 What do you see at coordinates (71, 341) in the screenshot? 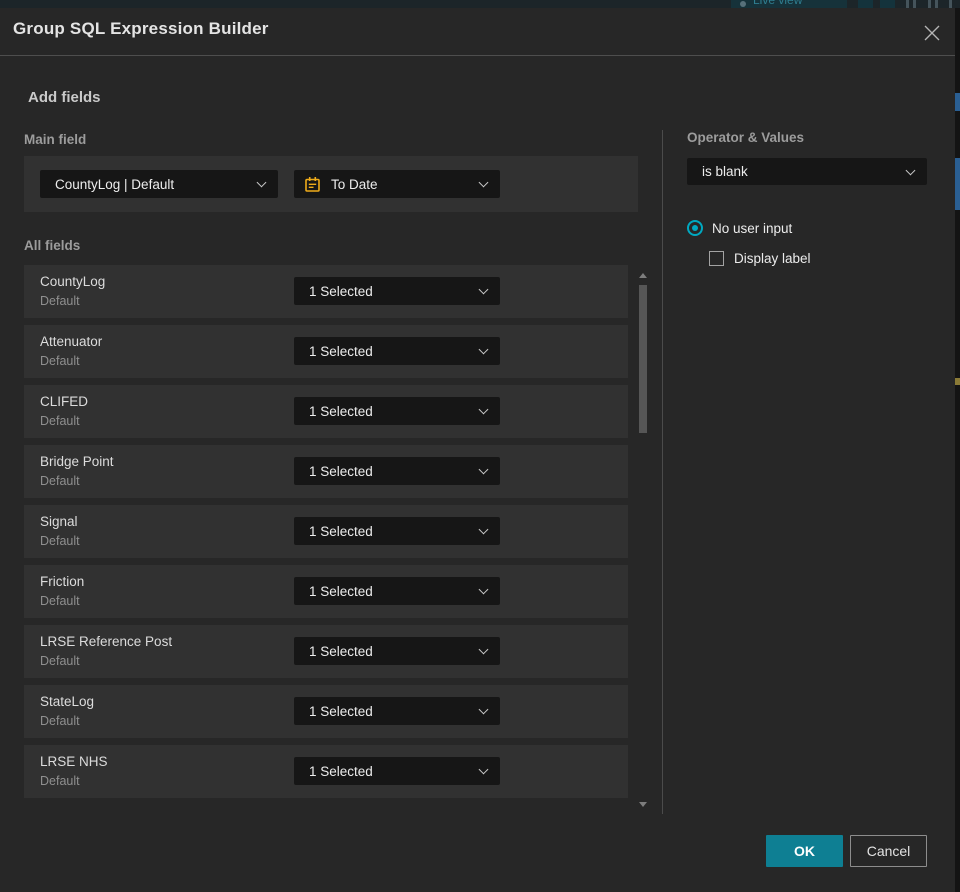
I see `field-name: Attenuator` at bounding box center [71, 341].